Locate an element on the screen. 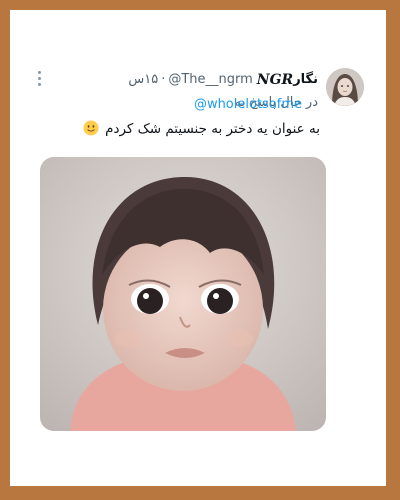 This screenshot has width=400, height=500. user-handle: @The__ngrm is located at coordinates (210, 80).